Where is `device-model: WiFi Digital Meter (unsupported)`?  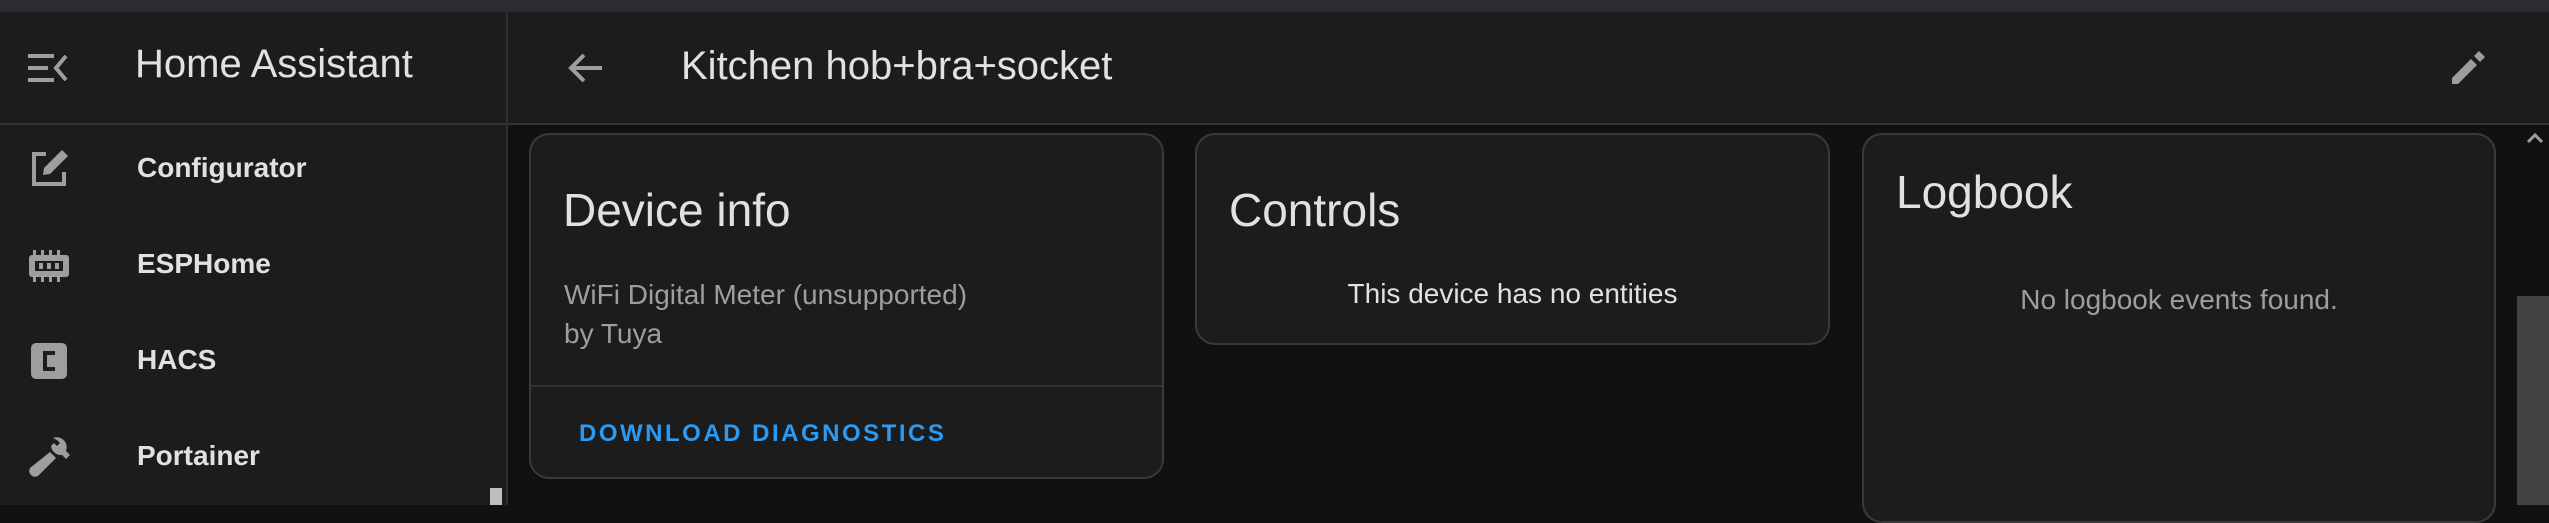 device-model: WiFi Digital Meter (unsupported) is located at coordinates (766, 294).